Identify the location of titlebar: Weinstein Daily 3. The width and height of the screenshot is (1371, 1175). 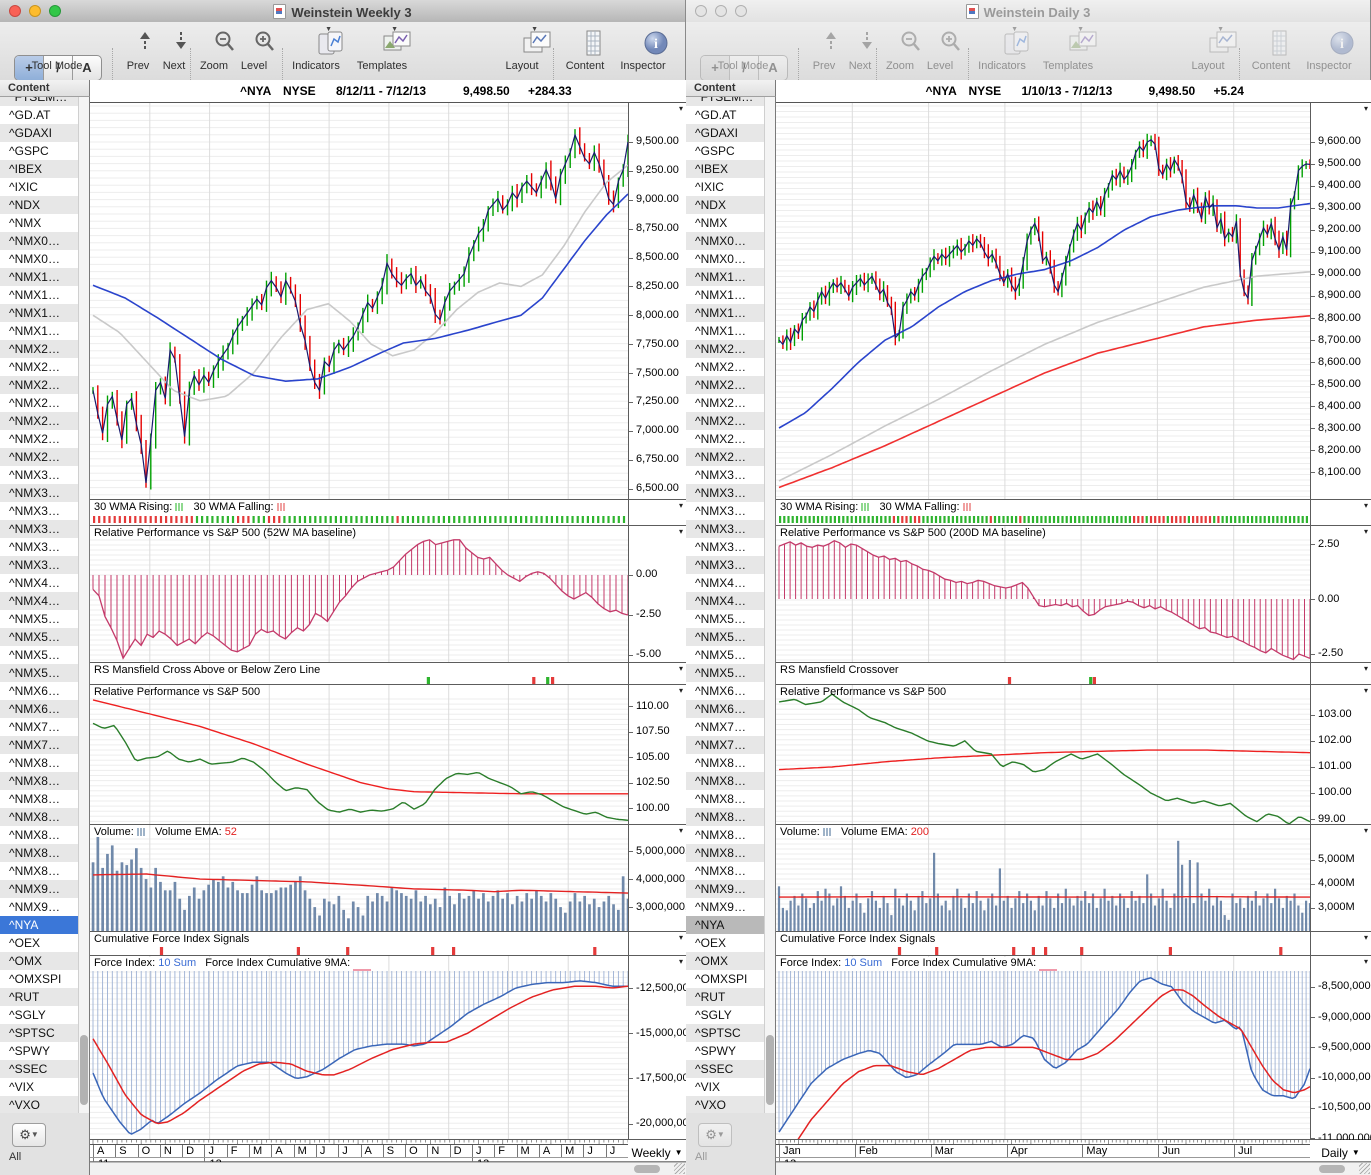
(1028, 11).